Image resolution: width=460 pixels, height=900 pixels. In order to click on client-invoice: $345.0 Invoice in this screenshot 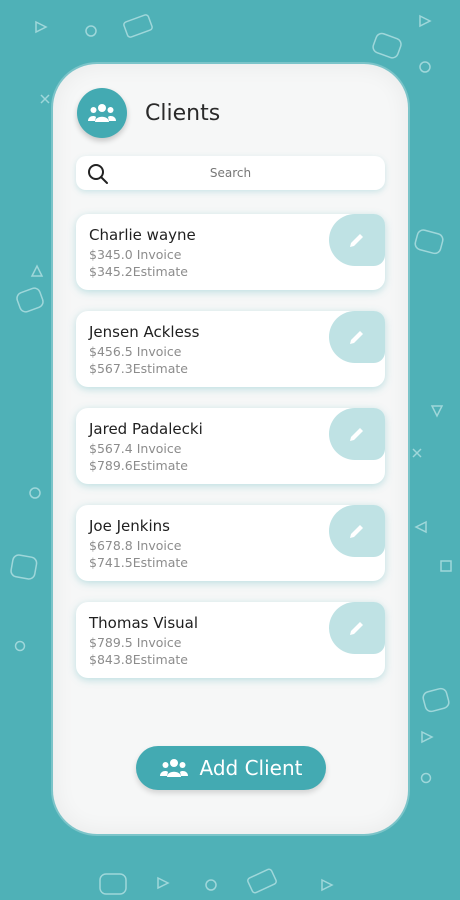, I will do `click(135, 254)`.